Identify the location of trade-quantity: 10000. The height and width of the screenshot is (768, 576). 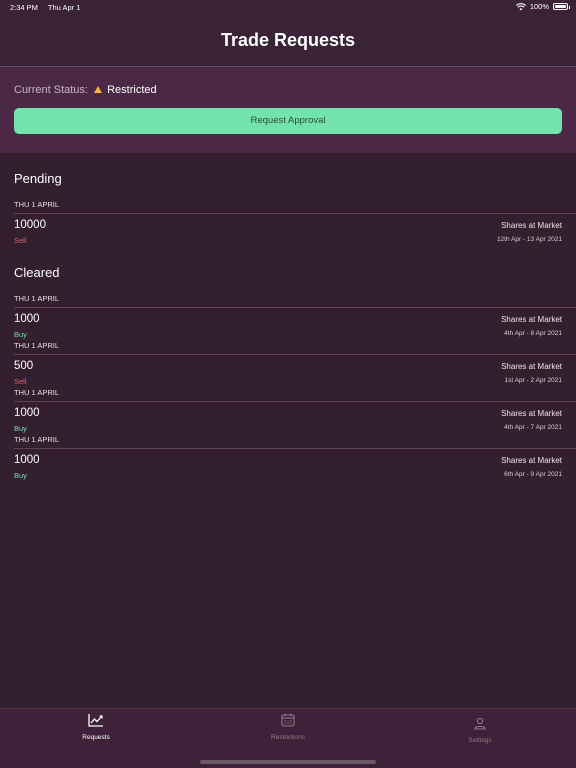
(30, 225).